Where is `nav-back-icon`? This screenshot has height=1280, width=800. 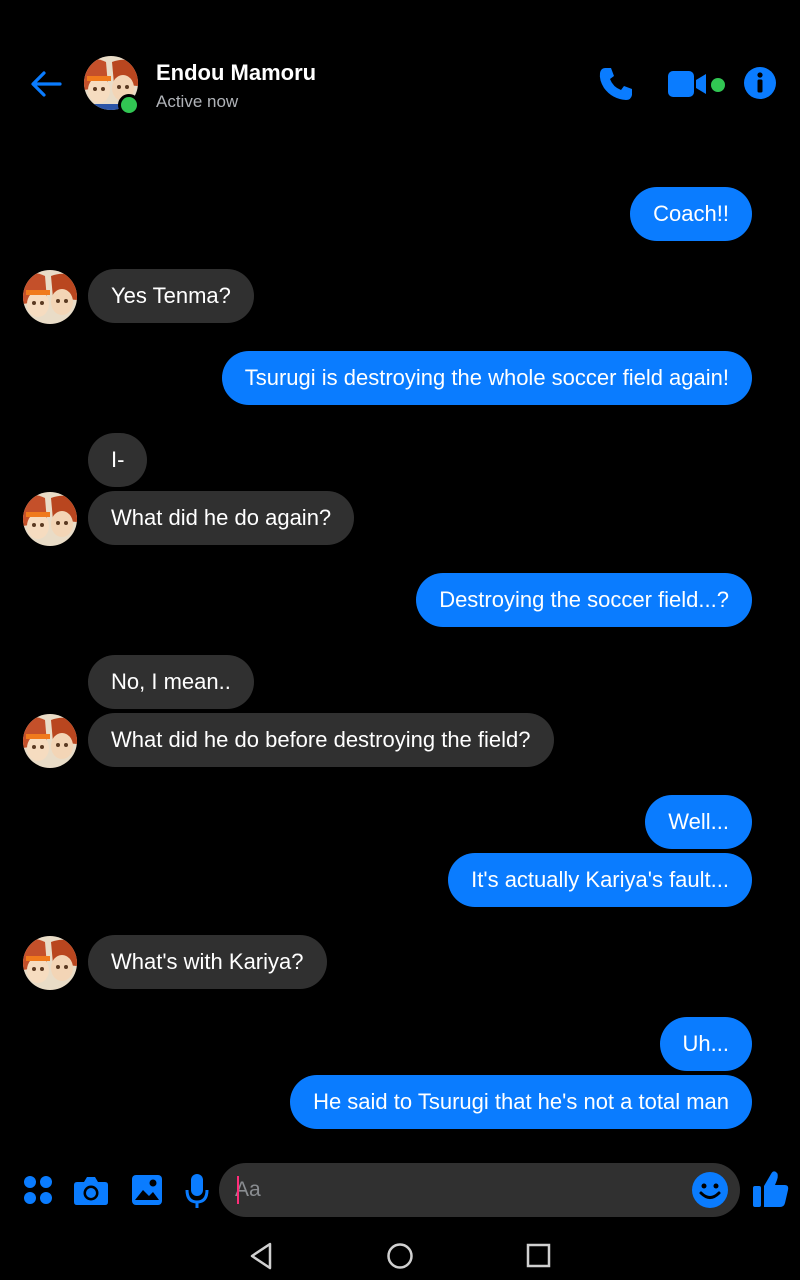 nav-back-icon is located at coordinates (262, 1256).